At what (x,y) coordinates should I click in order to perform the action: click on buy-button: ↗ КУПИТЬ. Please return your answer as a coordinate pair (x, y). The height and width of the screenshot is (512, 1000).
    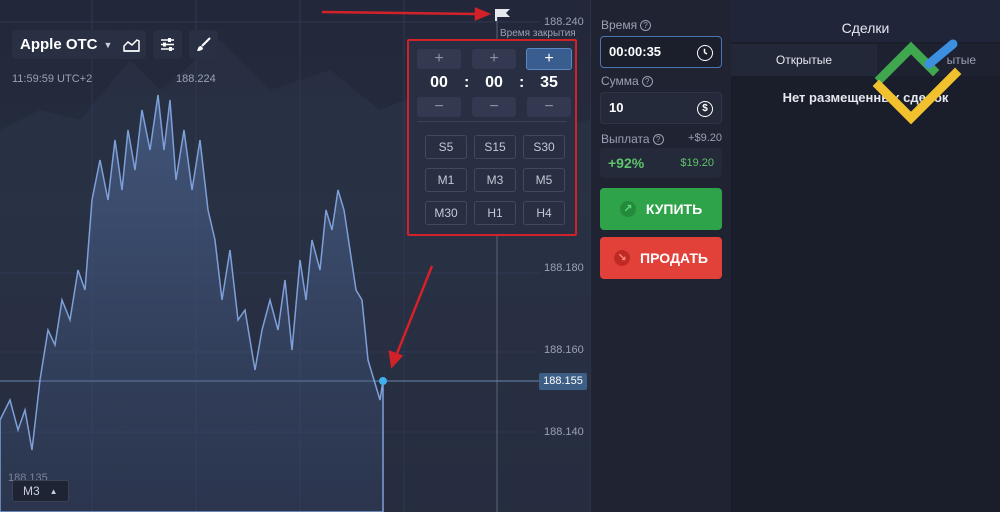
    Looking at the image, I should click on (661, 209).